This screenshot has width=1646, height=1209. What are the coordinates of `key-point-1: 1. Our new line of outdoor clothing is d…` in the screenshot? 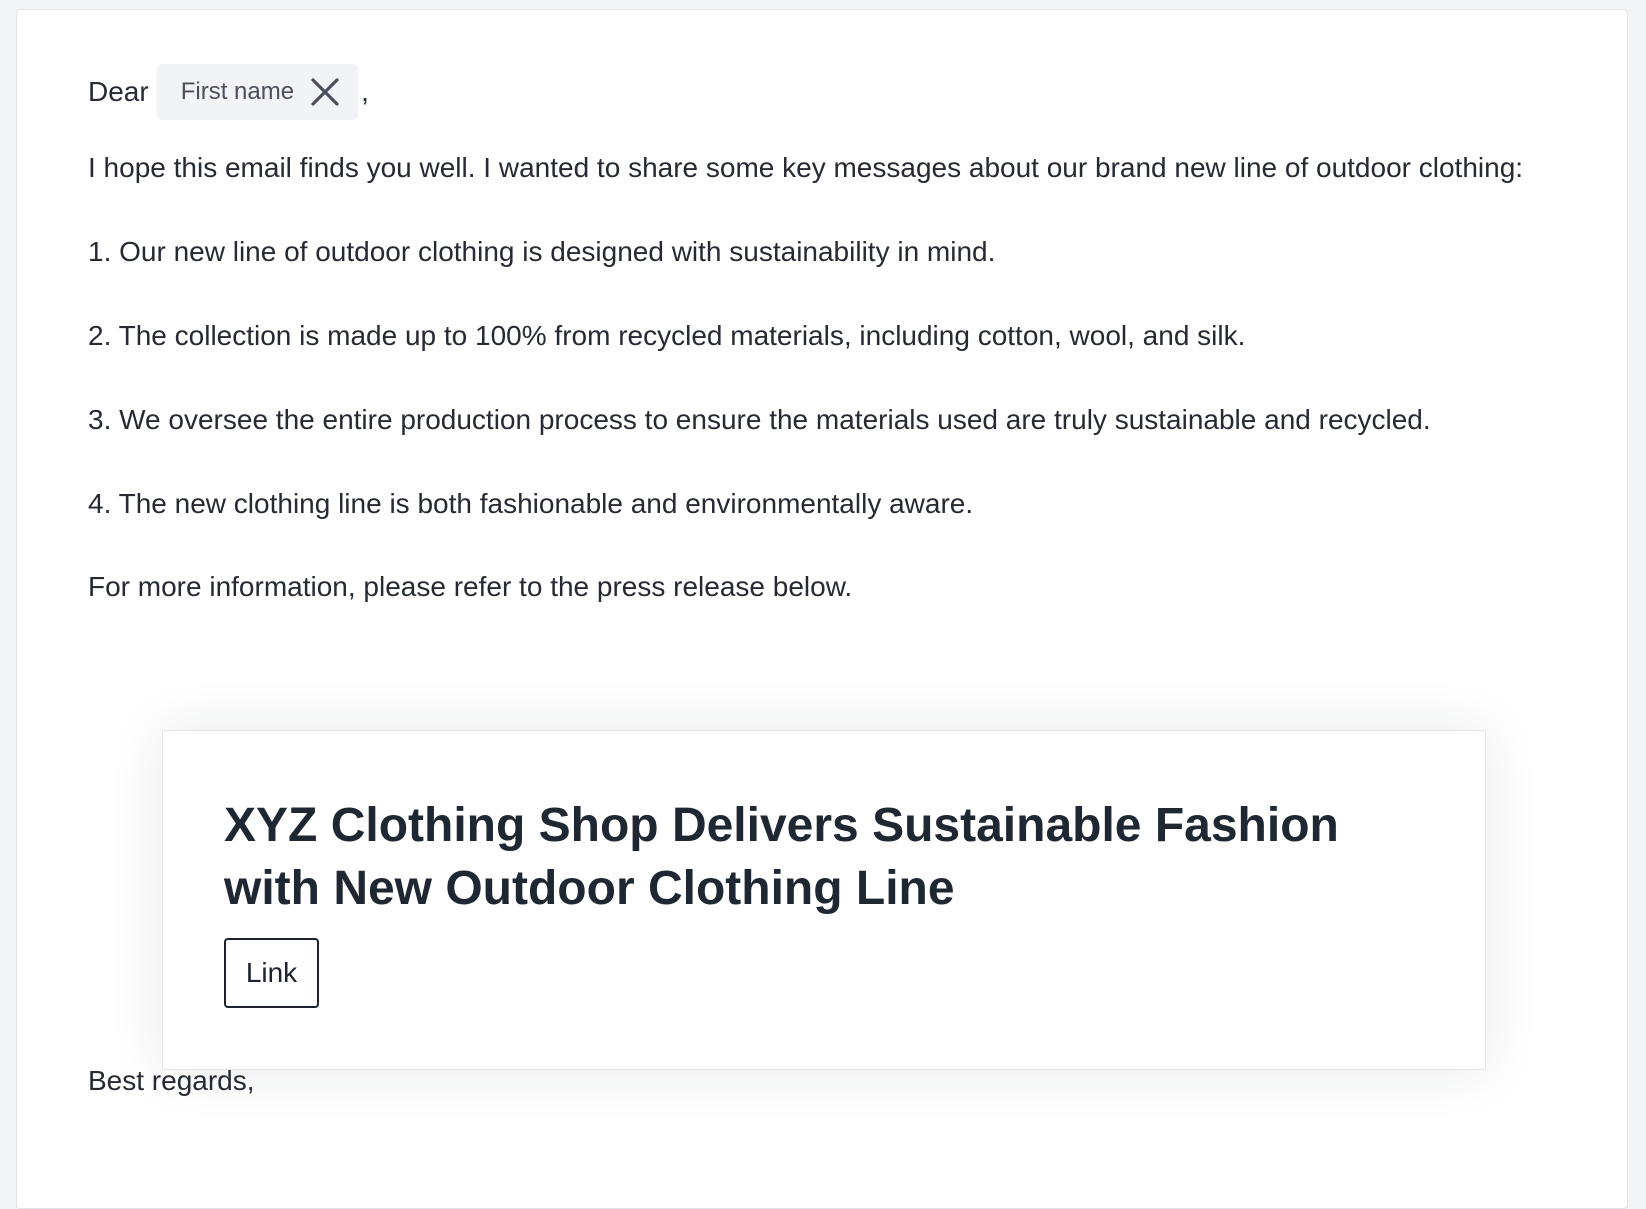 It's located at (542, 251).